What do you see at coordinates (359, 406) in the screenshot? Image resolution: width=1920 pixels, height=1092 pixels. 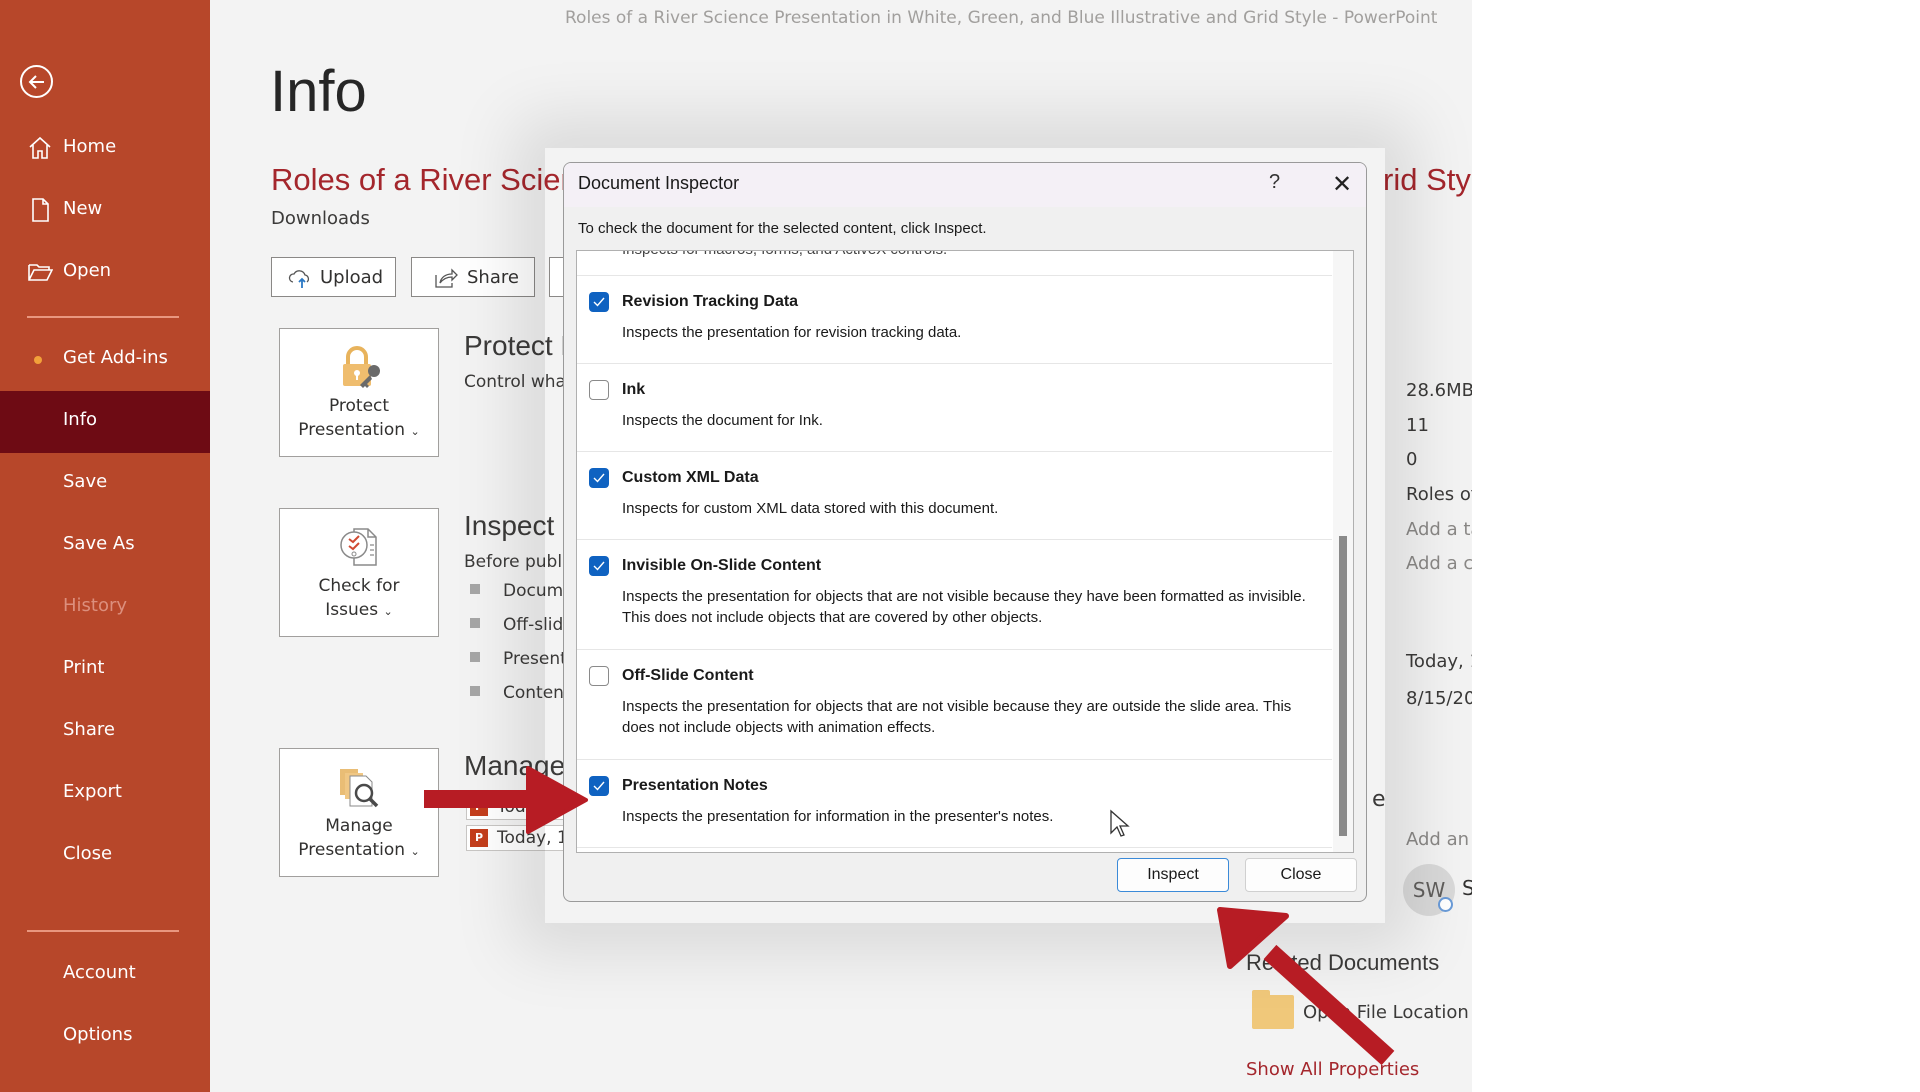 I see `protect-label-line1: Protect` at bounding box center [359, 406].